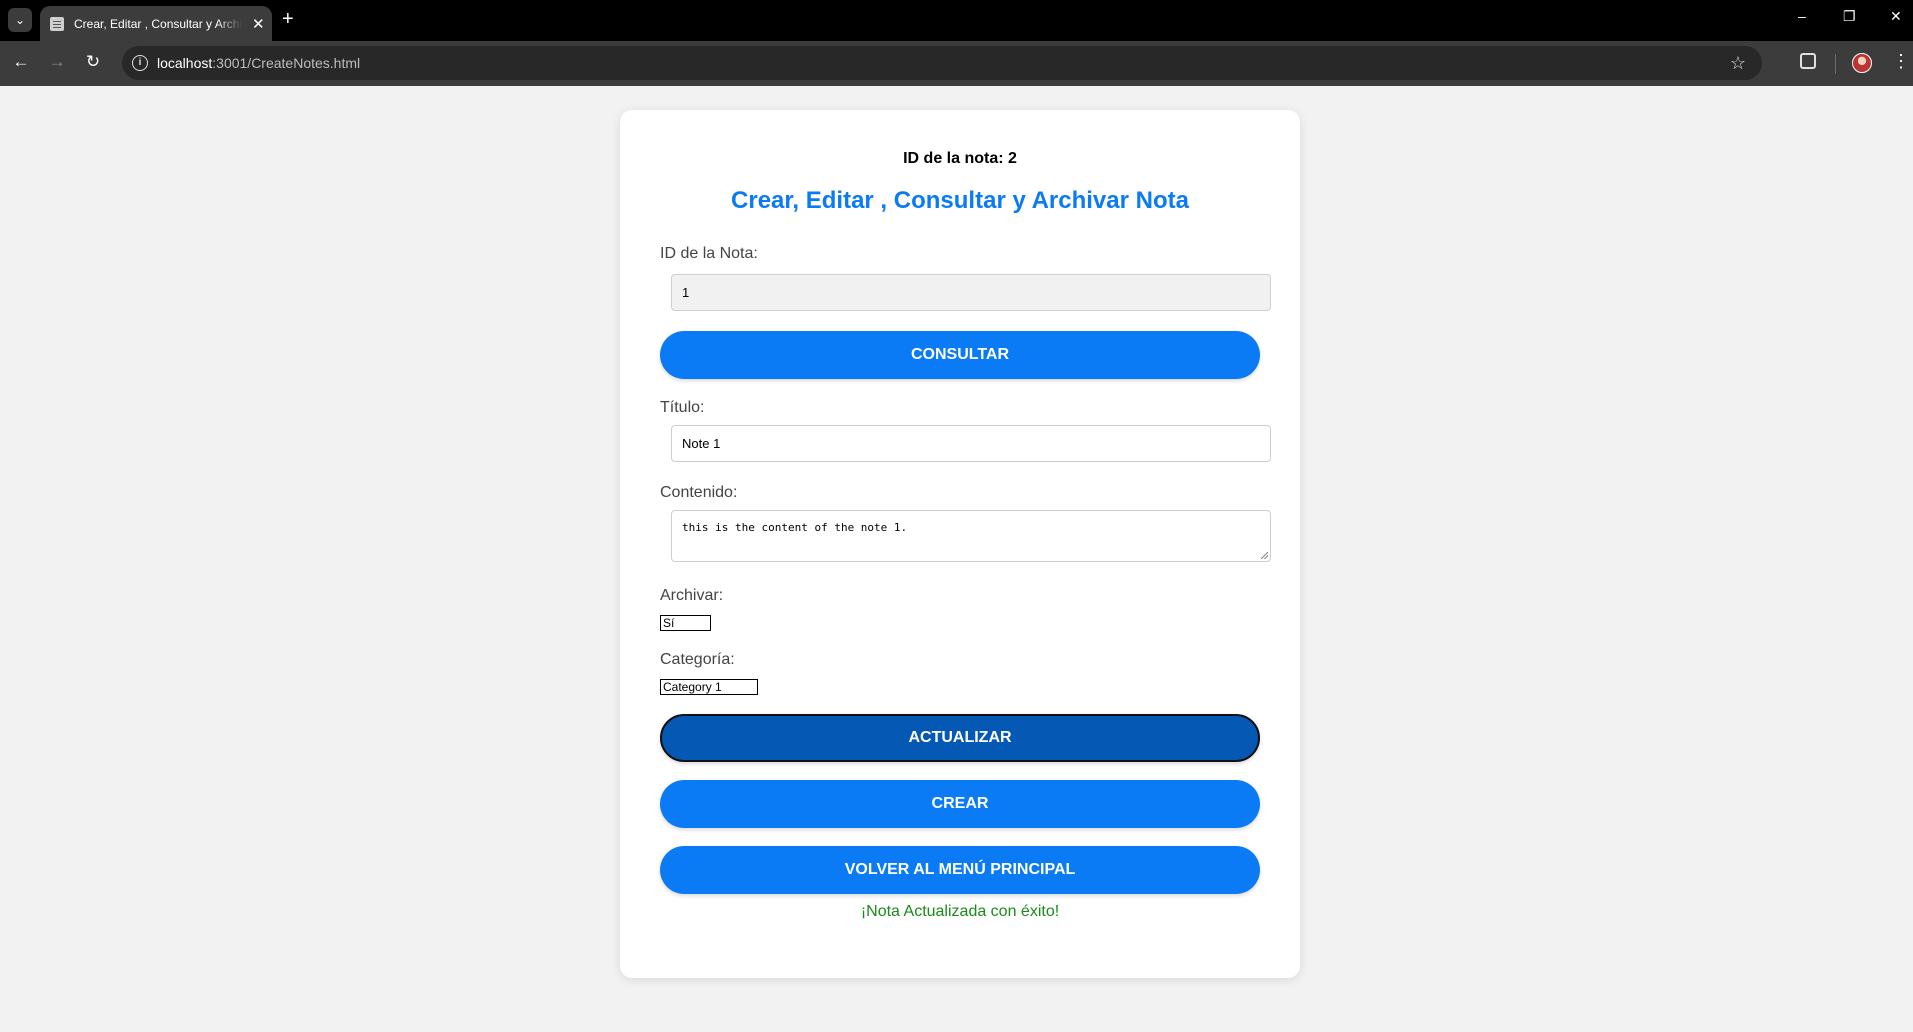 Image resolution: width=1913 pixels, height=1032 pixels. Describe the element at coordinates (93, 62) in the screenshot. I see `reload-icon: ↻` at that location.